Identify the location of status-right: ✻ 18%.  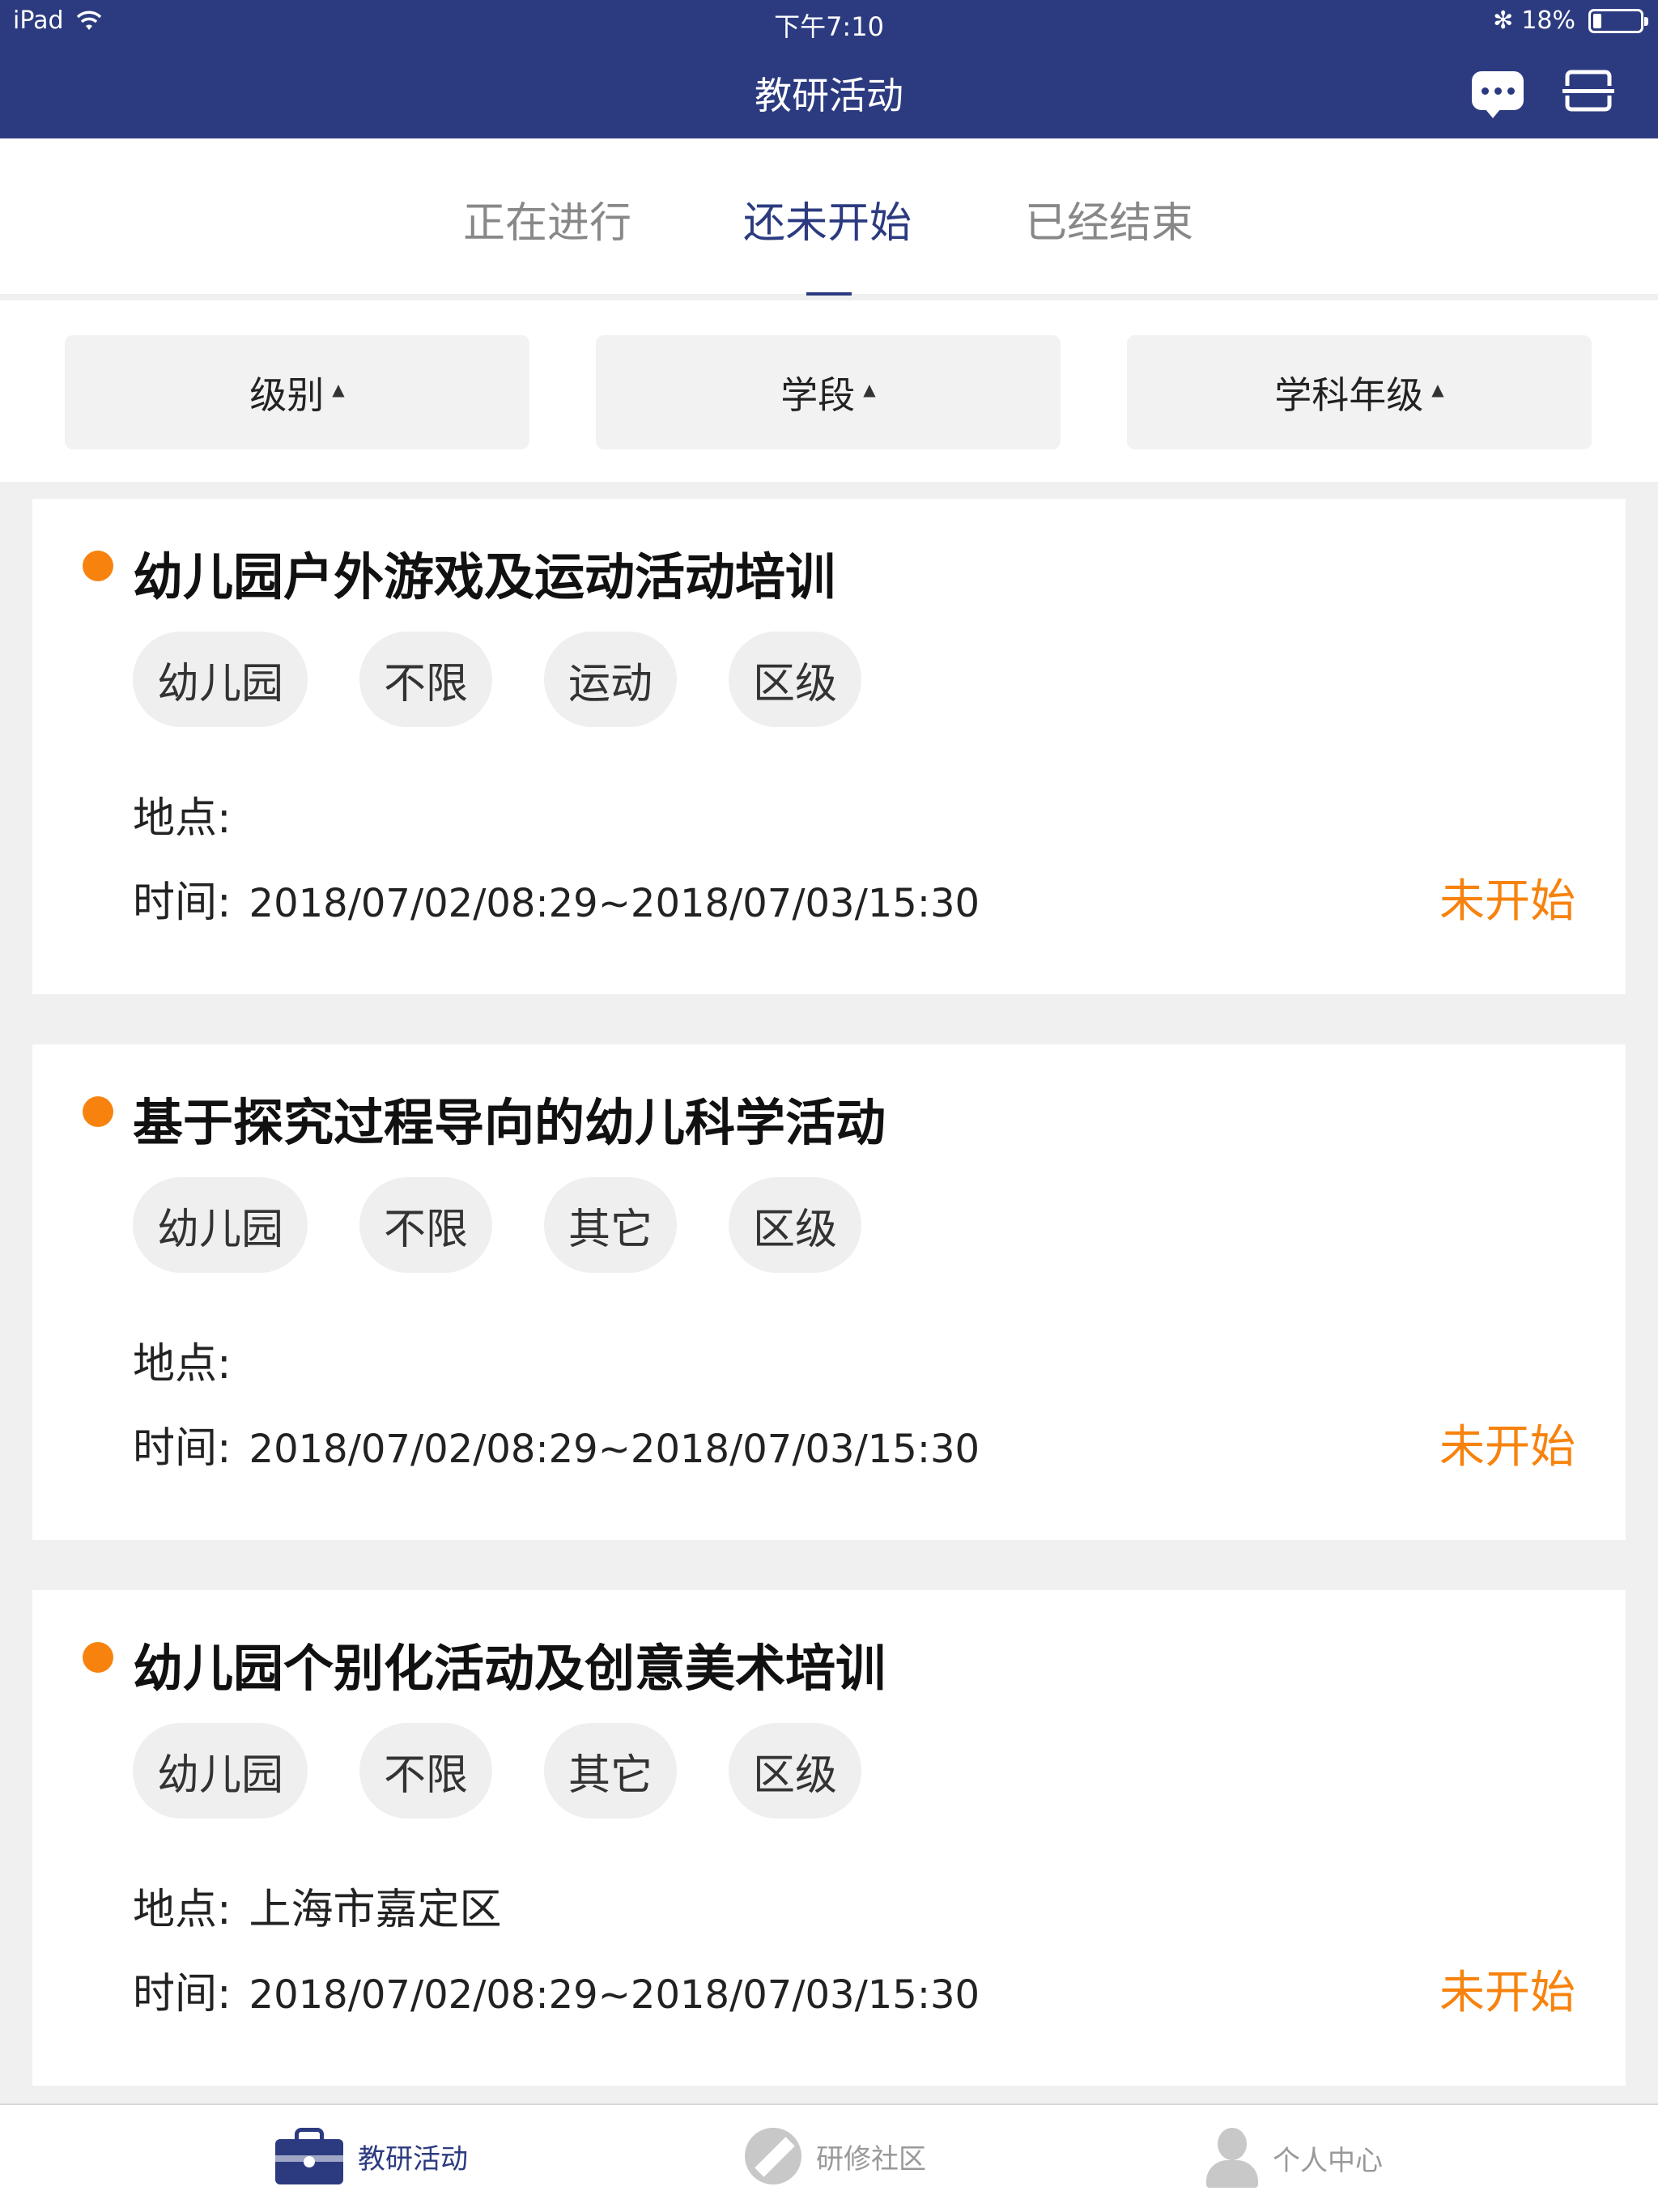
(1570, 21).